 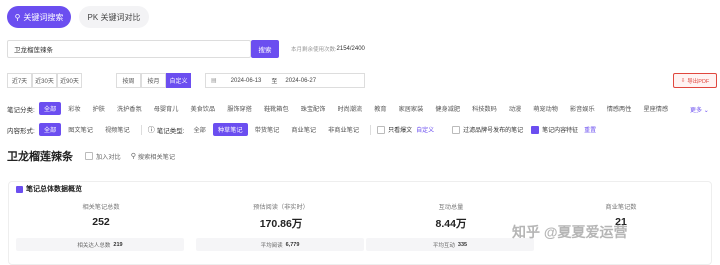 What do you see at coordinates (50, 108) in the screenshot?
I see `category-chip: 全部` at bounding box center [50, 108].